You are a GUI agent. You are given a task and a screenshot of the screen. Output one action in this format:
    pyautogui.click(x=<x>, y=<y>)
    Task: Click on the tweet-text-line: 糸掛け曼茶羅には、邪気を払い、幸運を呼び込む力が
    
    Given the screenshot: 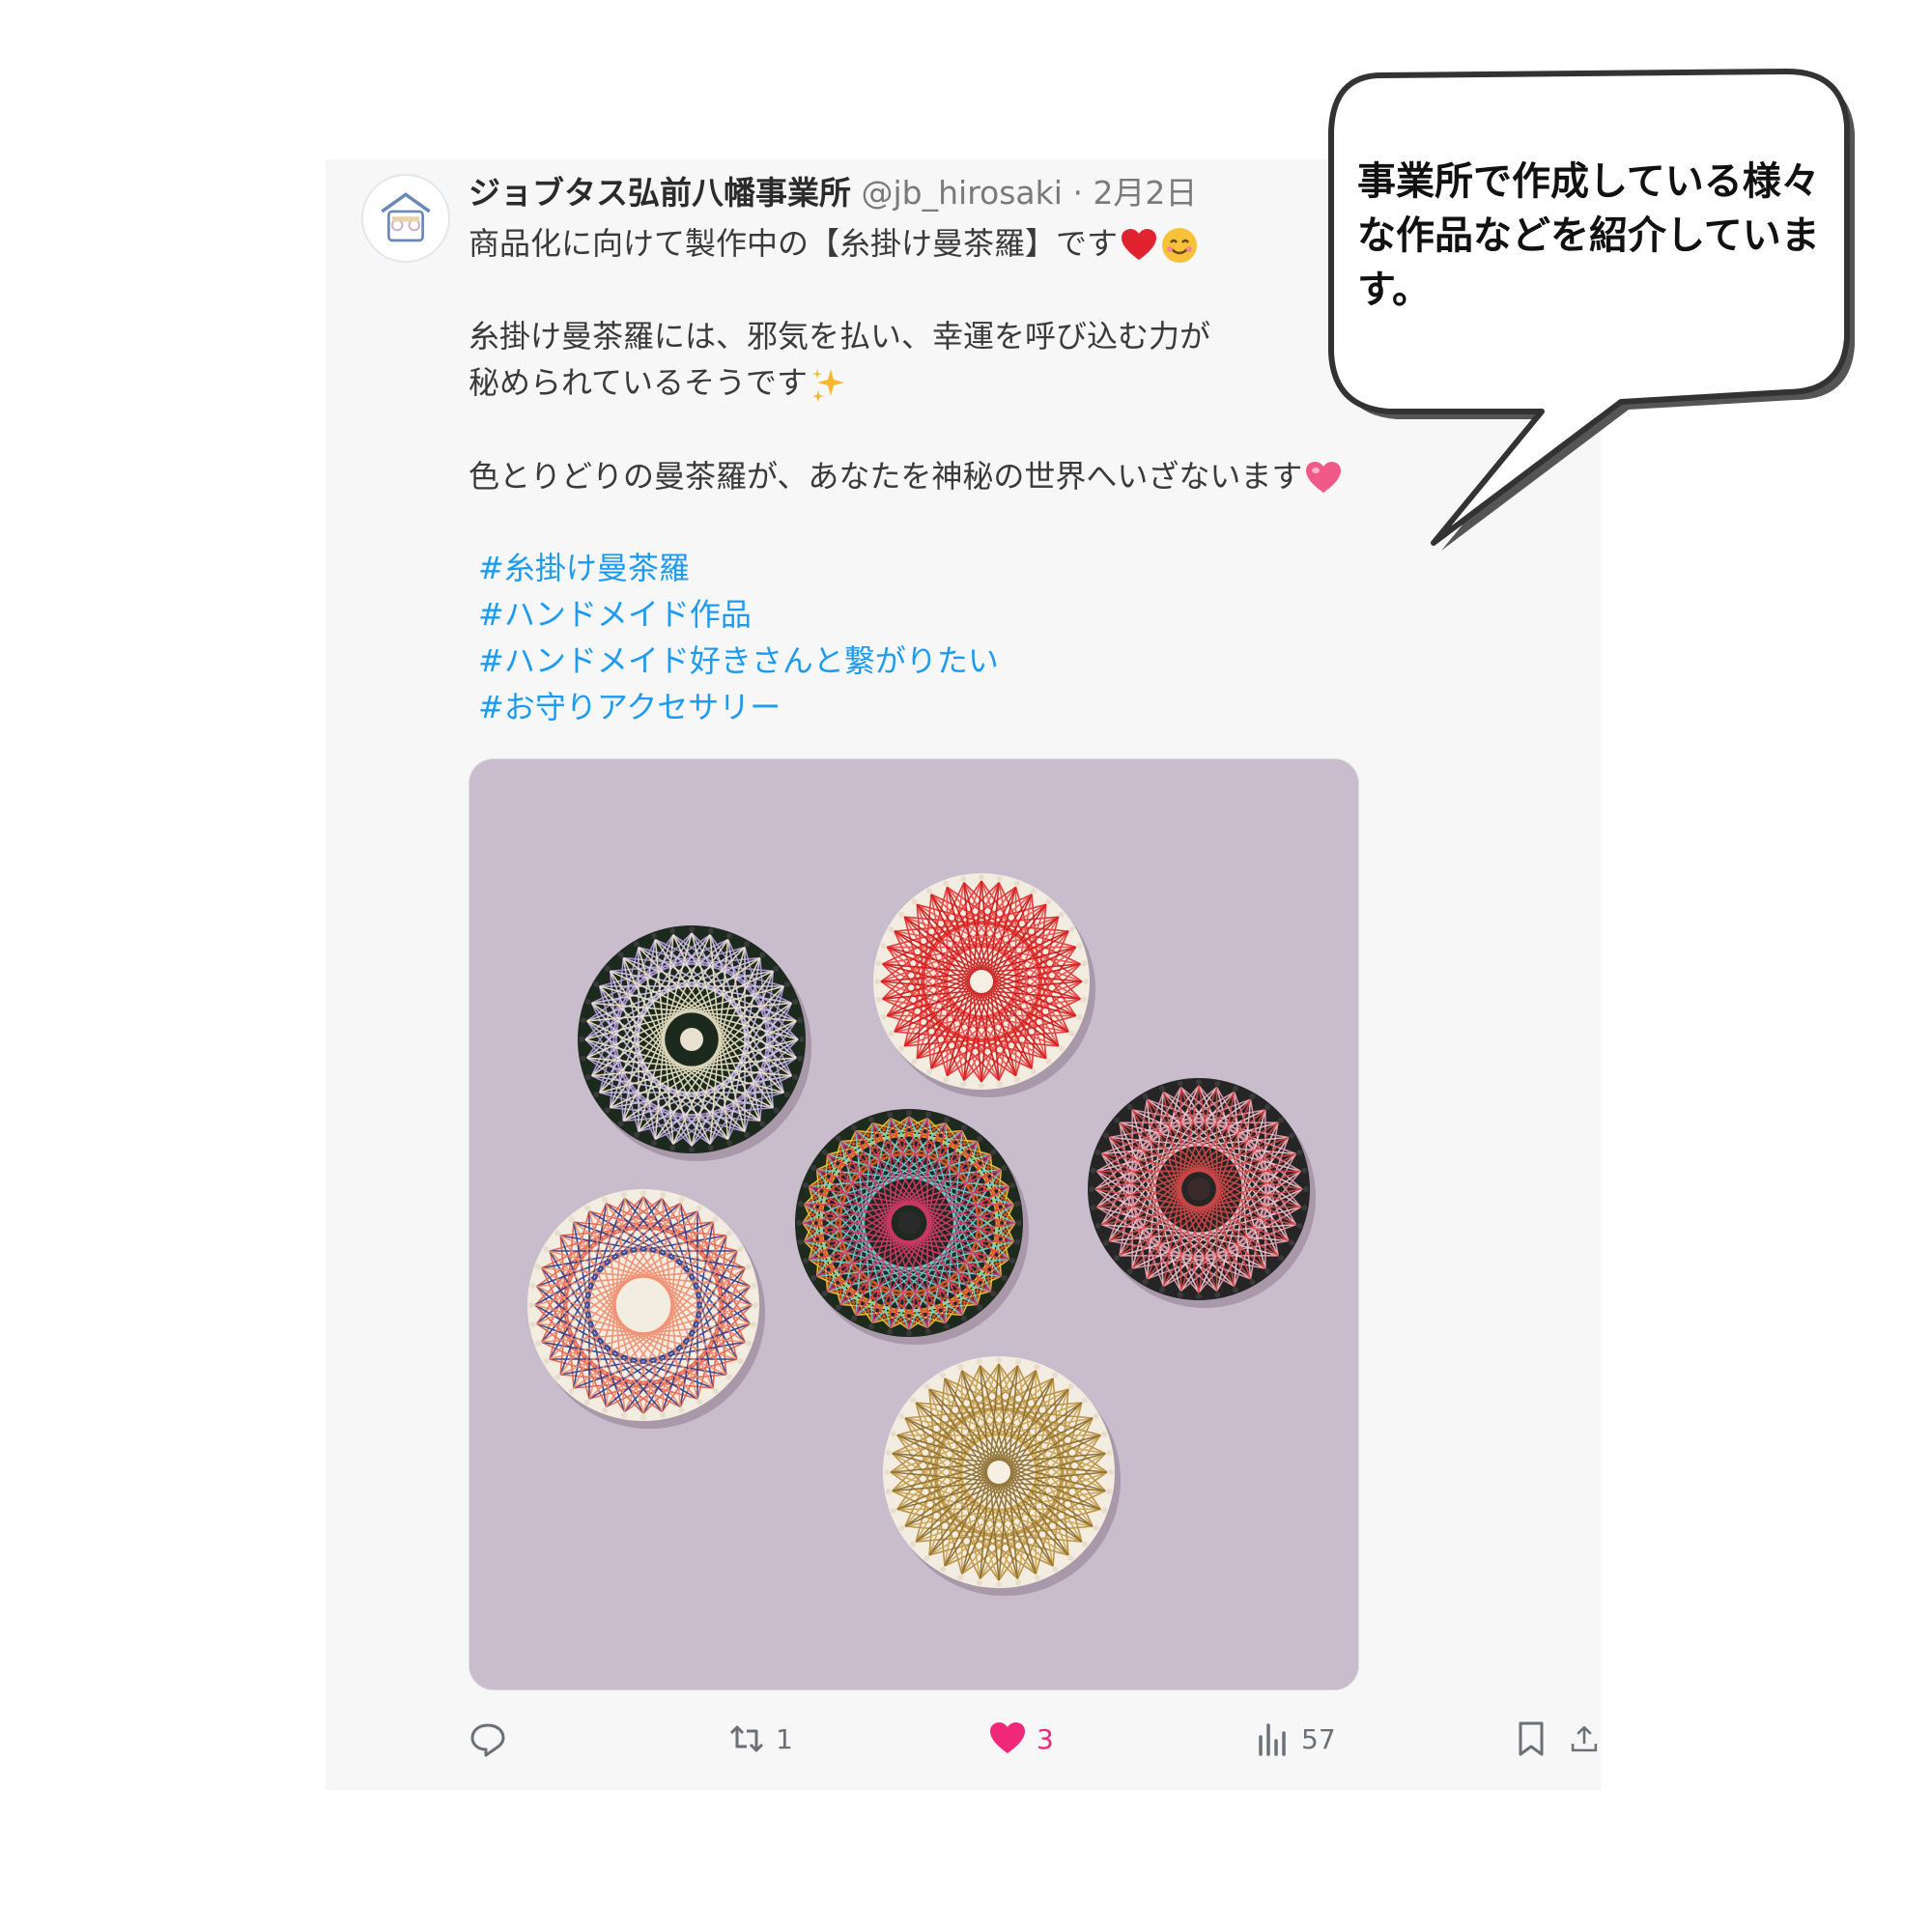 What is the action you would take?
    pyautogui.click(x=839, y=336)
    